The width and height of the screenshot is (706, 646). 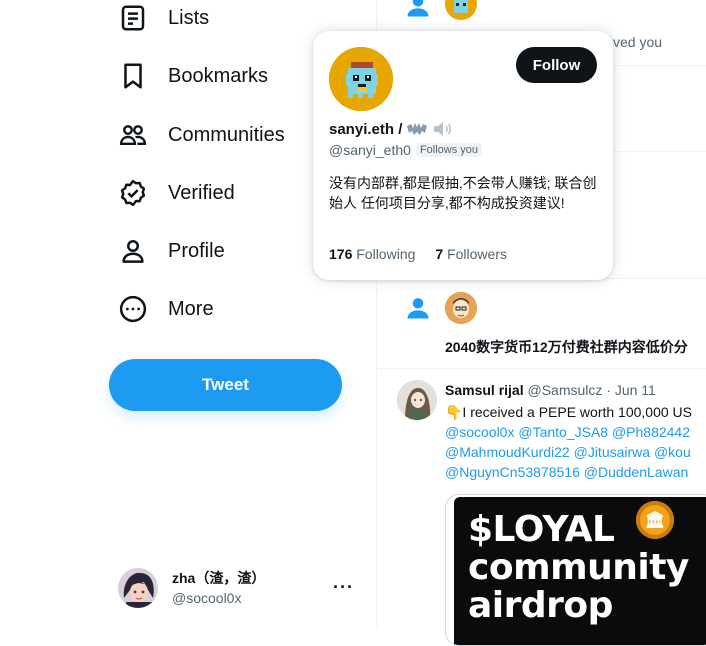 What do you see at coordinates (655, 520) in the screenshot?
I see `coin-icon: 🏛` at bounding box center [655, 520].